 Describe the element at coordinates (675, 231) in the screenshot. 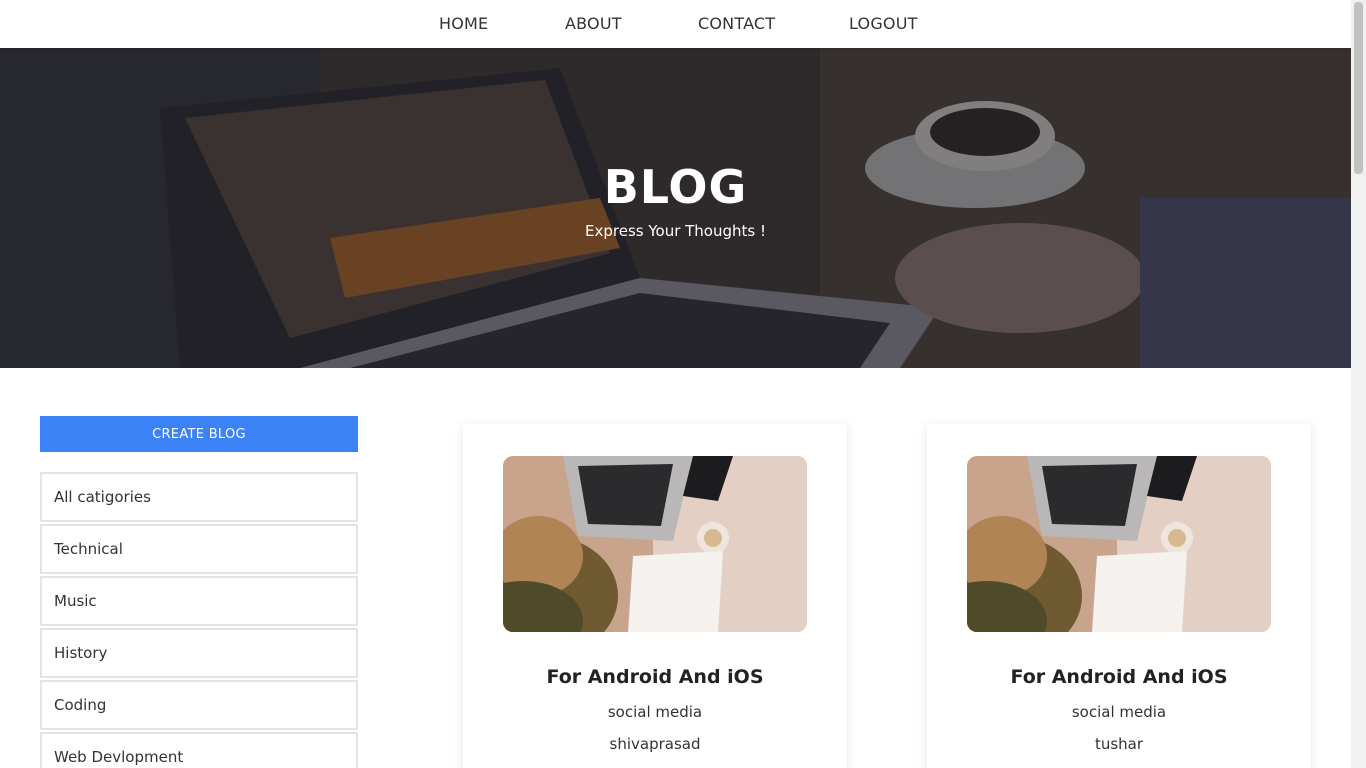

I see `hero-subtitle: Express Your Thoughts !` at that location.